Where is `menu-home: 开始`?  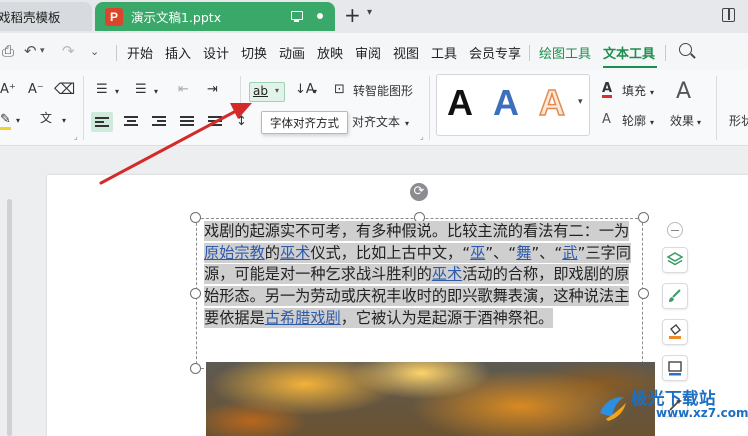 menu-home: 开始 is located at coordinates (140, 52).